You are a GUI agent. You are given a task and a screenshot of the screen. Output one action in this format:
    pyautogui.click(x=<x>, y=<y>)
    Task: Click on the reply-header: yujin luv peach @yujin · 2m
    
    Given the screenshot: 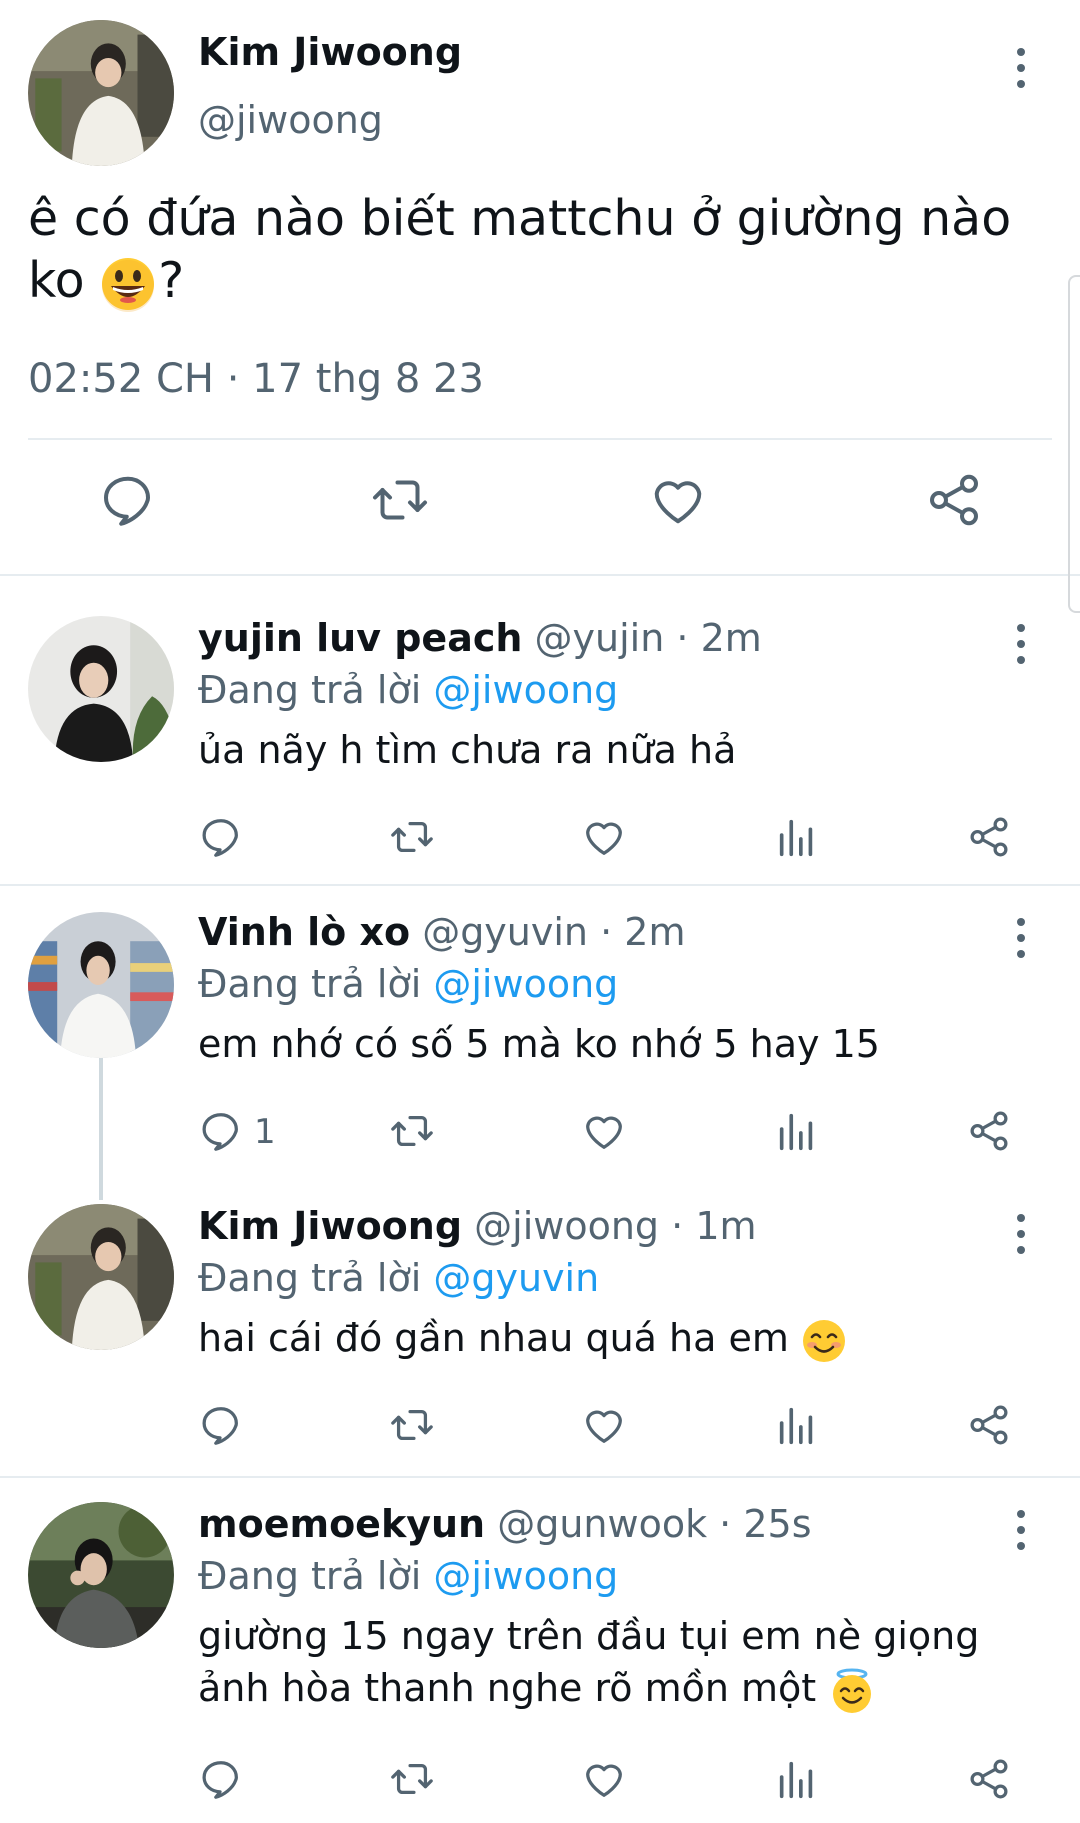 What is the action you would take?
    pyautogui.click(x=480, y=638)
    